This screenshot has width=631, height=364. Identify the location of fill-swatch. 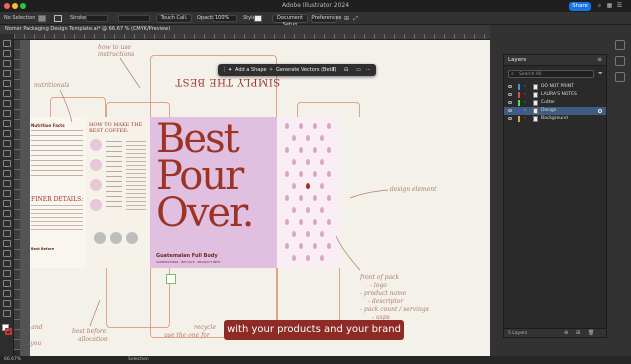
(42, 18).